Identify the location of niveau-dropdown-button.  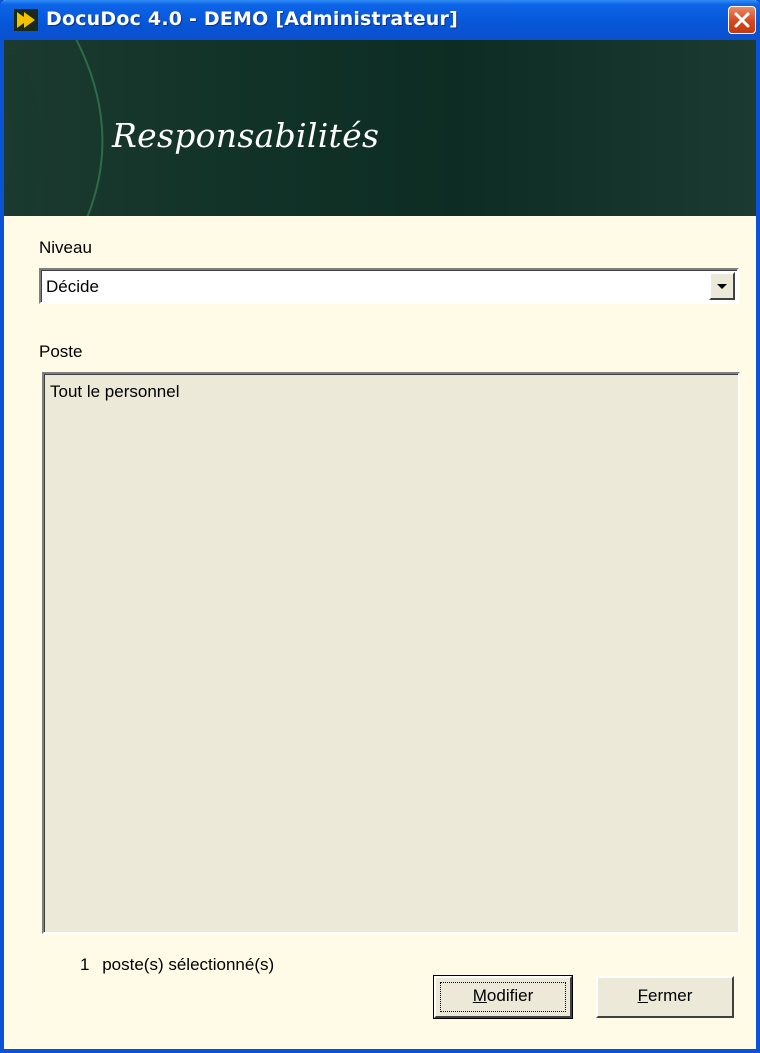
(722, 286).